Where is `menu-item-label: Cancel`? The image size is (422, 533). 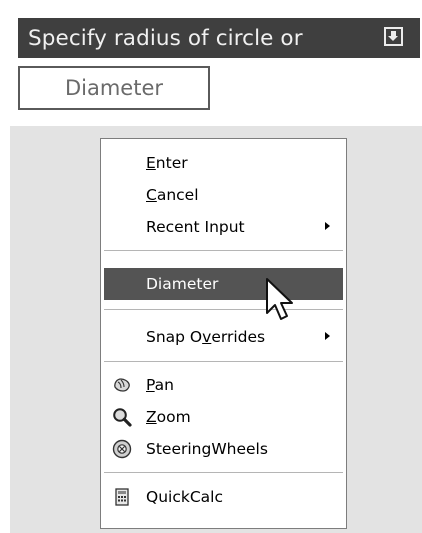 menu-item-label: Cancel is located at coordinates (172, 195).